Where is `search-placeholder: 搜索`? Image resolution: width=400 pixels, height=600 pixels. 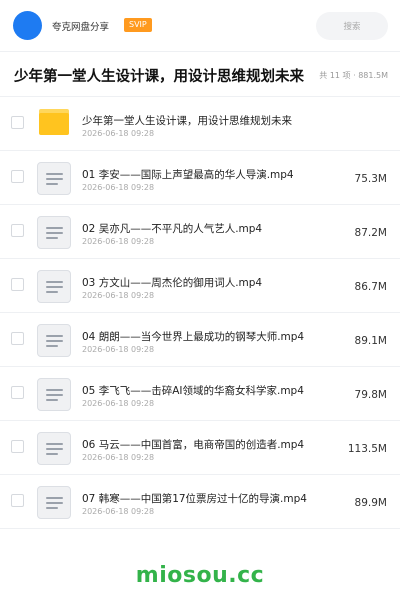
search-placeholder: 搜索 is located at coordinates (352, 27).